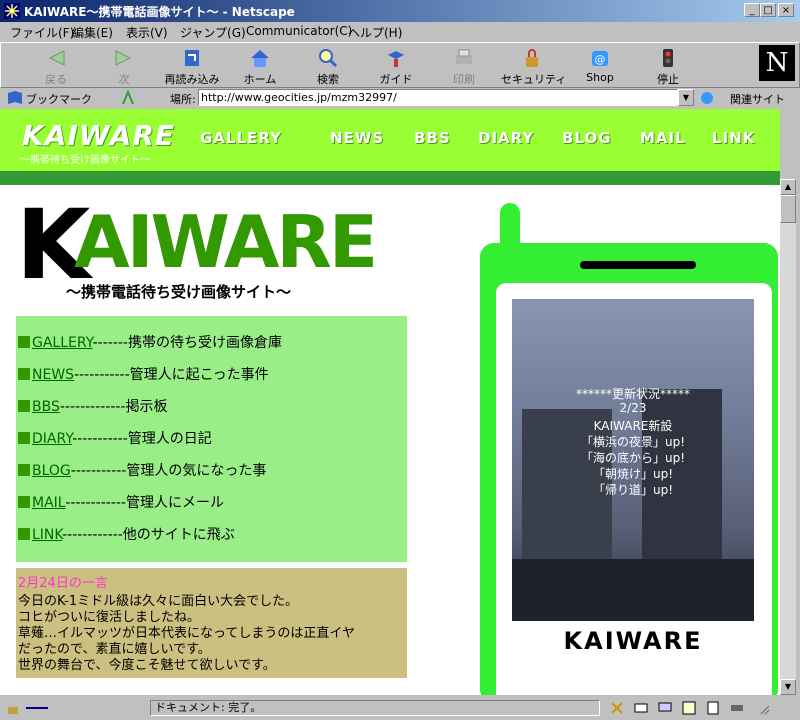  I want to click on menu-item-bbs: BBS-------------掲示板, so click(93, 406).